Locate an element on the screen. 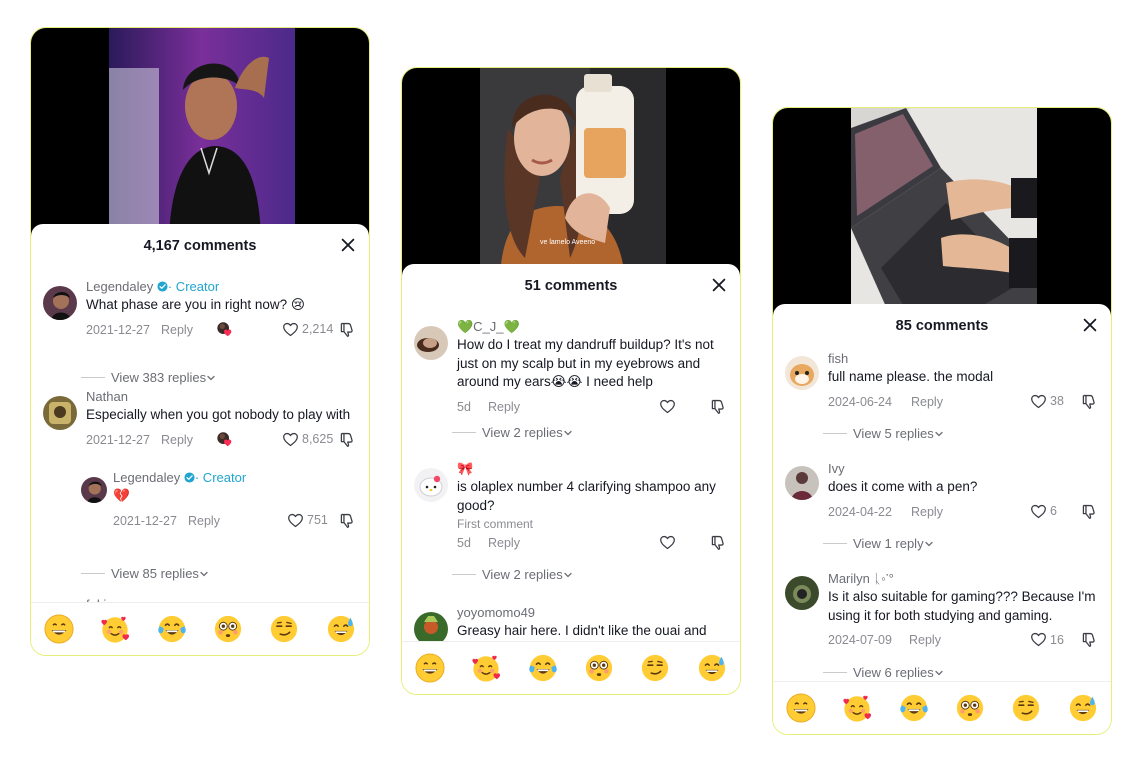 This screenshot has height=762, width=1144. like-button: 751 is located at coordinates (307, 520).